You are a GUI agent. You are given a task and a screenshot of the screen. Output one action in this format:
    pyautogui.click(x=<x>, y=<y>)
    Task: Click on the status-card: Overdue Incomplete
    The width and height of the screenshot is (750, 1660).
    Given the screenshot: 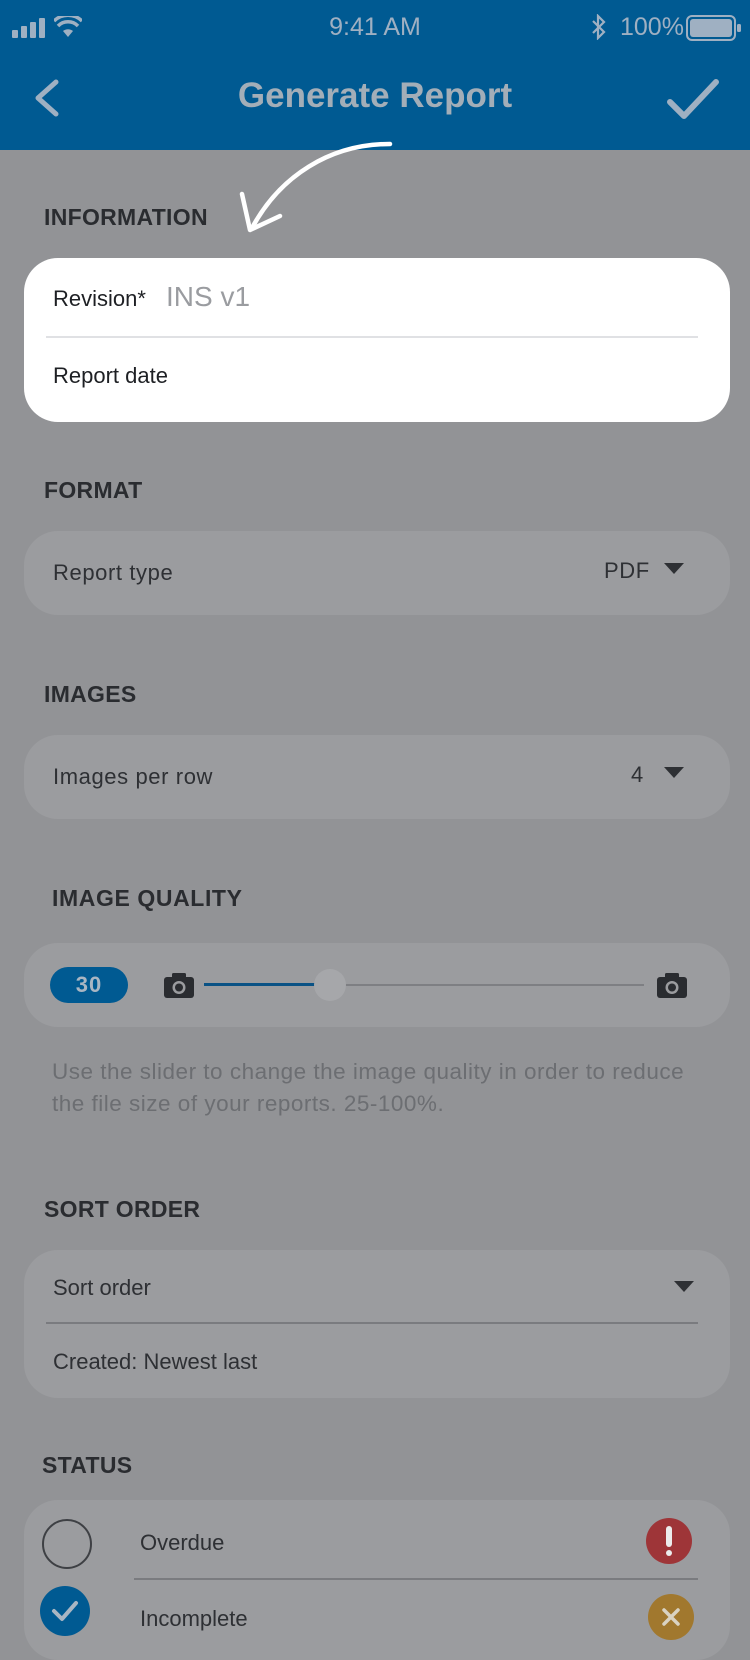 What is the action you would take?
    pyautogui.click(x=377, y=1580)
    